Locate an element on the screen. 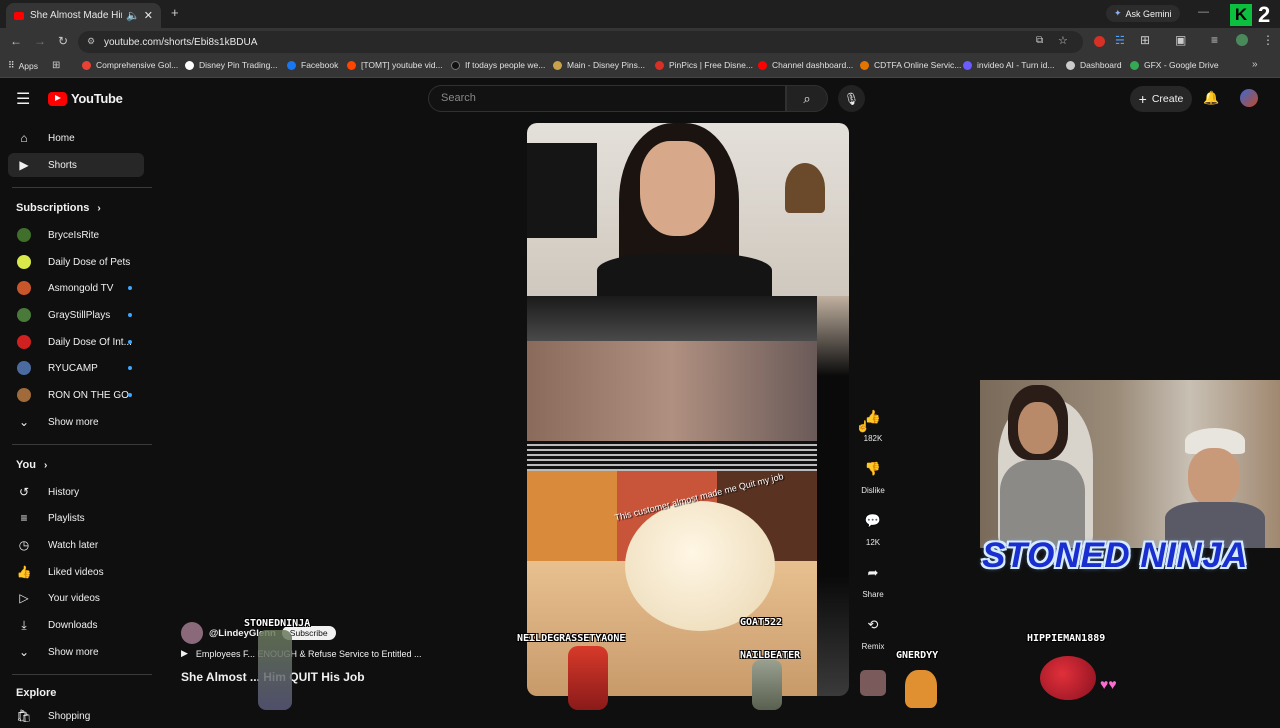 This screenshot has width=1280, height=728. install-app-icon: ⧉ is located at coordinates (1039, 40).